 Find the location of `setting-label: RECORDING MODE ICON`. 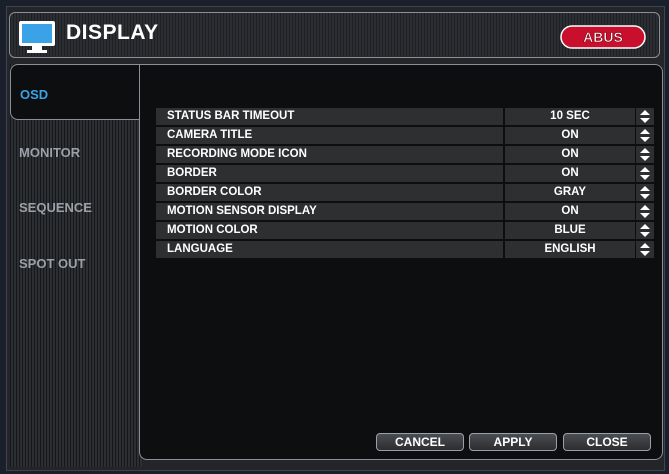

setting-label: RECORDING MODE ICON is located at coordinates (329, 154).